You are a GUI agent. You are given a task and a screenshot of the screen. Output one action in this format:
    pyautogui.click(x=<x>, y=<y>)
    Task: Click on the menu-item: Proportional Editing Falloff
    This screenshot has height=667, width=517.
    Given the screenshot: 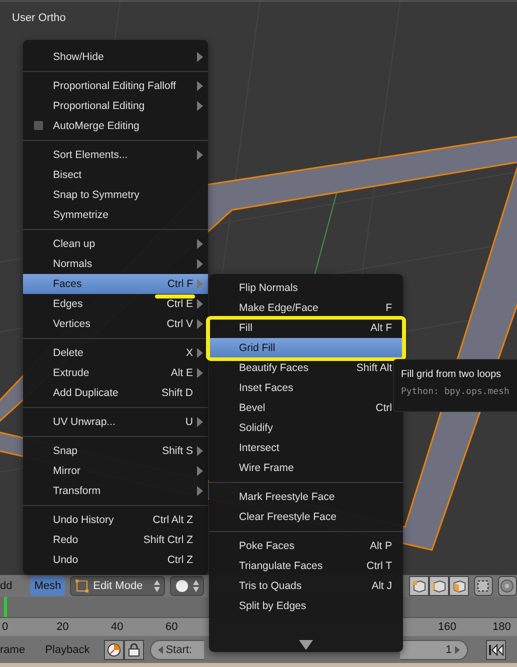 What is the action you would take?
    pyautogui.click(x=115, y=86)
    